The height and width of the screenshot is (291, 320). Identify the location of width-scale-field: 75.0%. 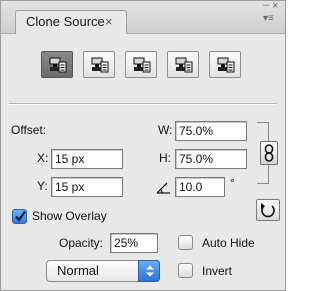
(211, 131).